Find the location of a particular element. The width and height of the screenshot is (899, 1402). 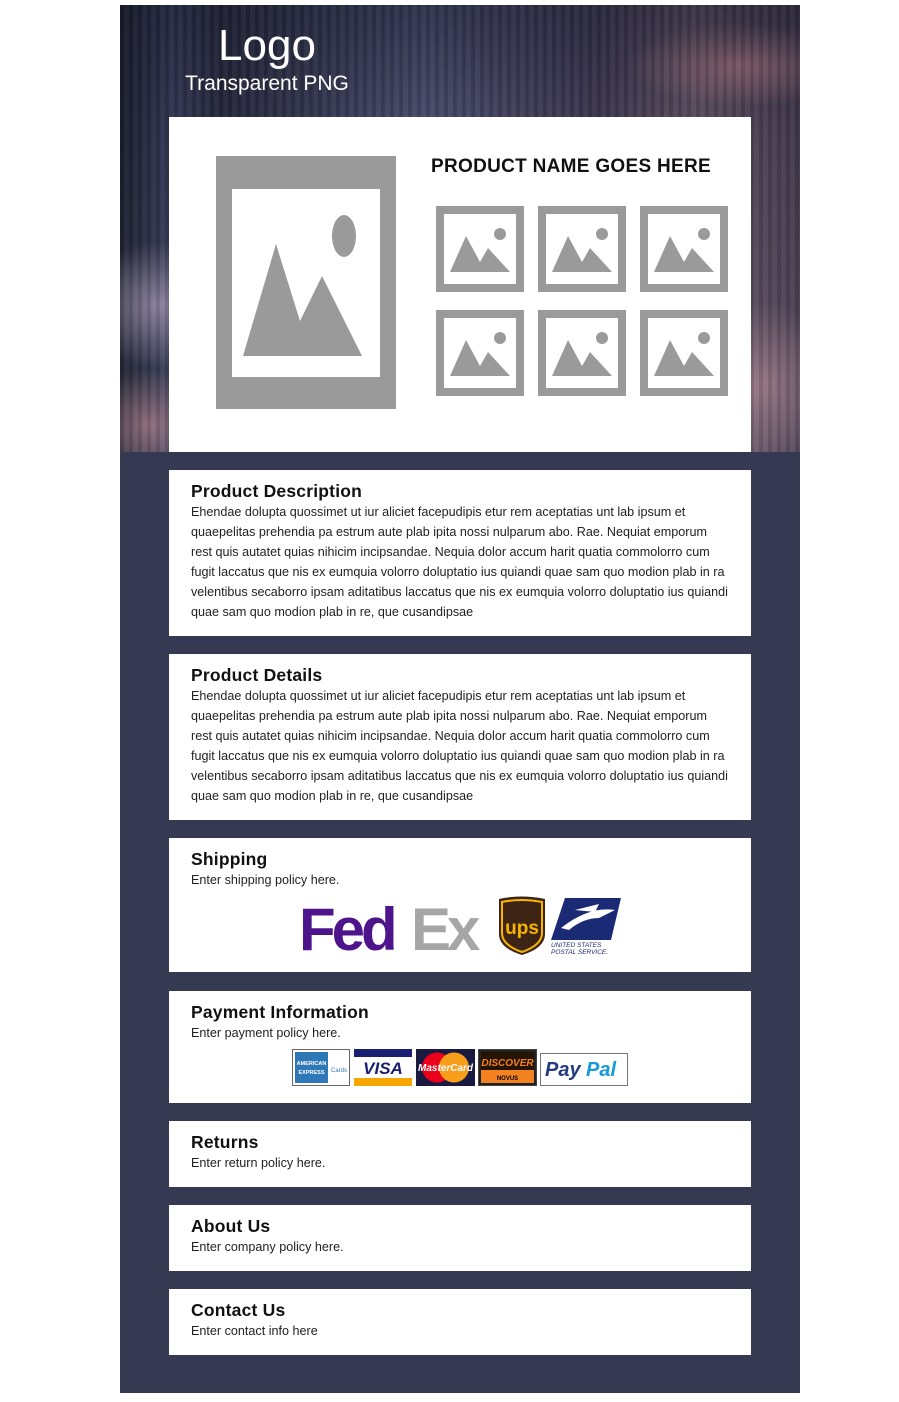

novus-text: NOVUS is located at coordinates (507, 1079).